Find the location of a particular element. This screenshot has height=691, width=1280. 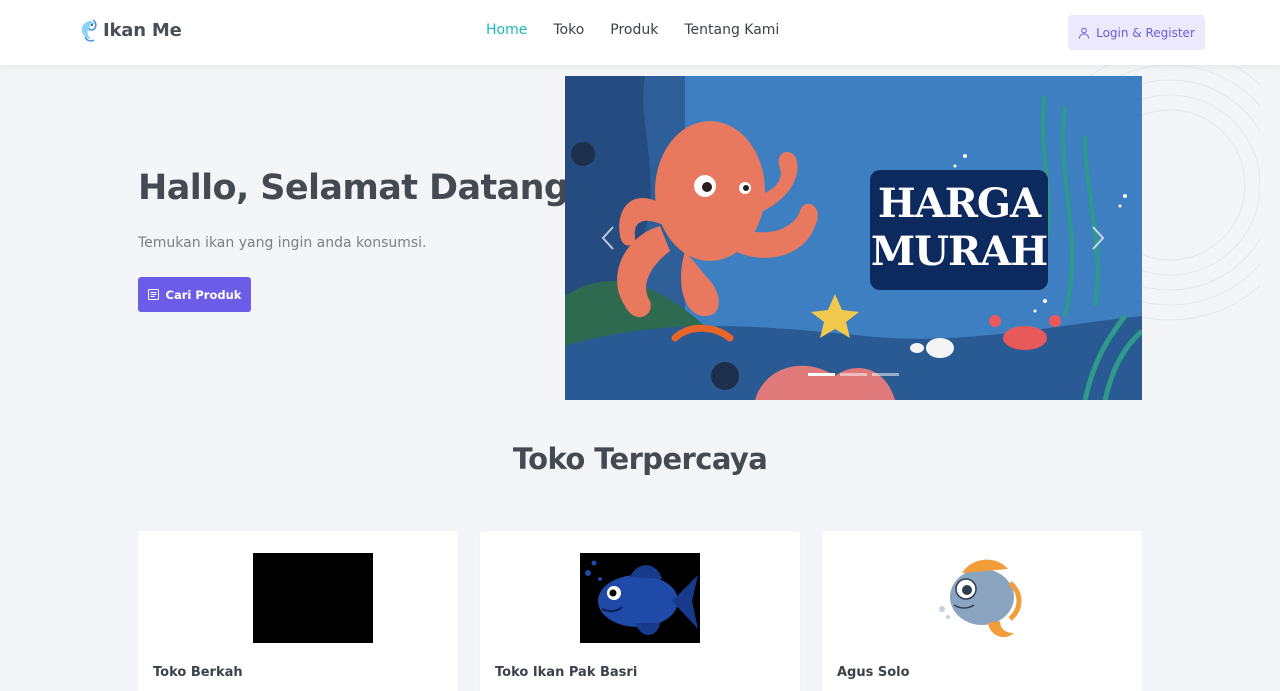

chevron-left-icon is located at coordinates (607, 238).